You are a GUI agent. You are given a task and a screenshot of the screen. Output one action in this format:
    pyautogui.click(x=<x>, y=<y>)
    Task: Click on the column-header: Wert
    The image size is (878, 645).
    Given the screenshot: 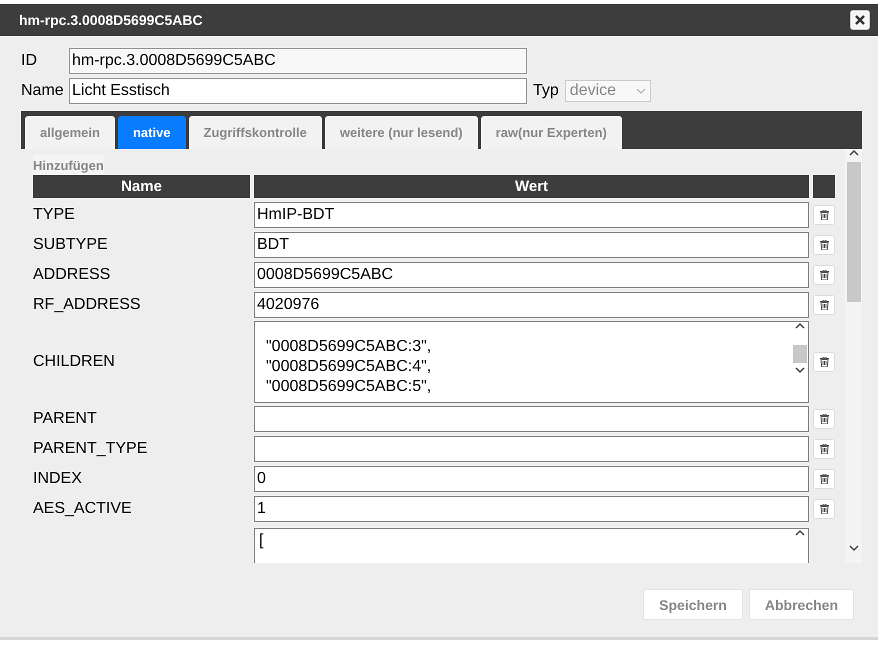 What is the action you would take?
    pyautogui.click(x=531, y=186)
    